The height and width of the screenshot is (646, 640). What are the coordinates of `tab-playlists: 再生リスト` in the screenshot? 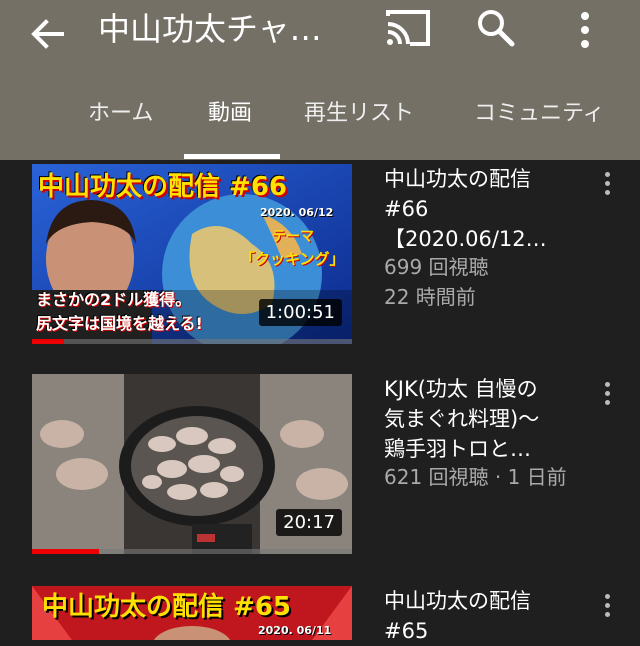 It's located at (359, 125).